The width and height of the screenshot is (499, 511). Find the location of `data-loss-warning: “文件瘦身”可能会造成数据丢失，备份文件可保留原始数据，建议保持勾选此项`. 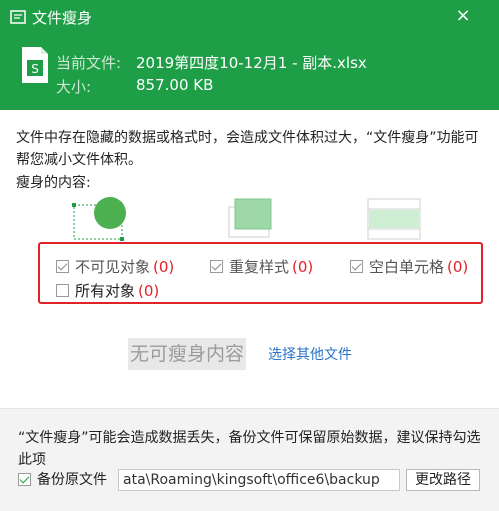

data-loss-warning: “文件瘦身”可能会造成数据丢失，备份文件可保留原始数据，建议保持勾选此项 is located at coordinates (249, 449).